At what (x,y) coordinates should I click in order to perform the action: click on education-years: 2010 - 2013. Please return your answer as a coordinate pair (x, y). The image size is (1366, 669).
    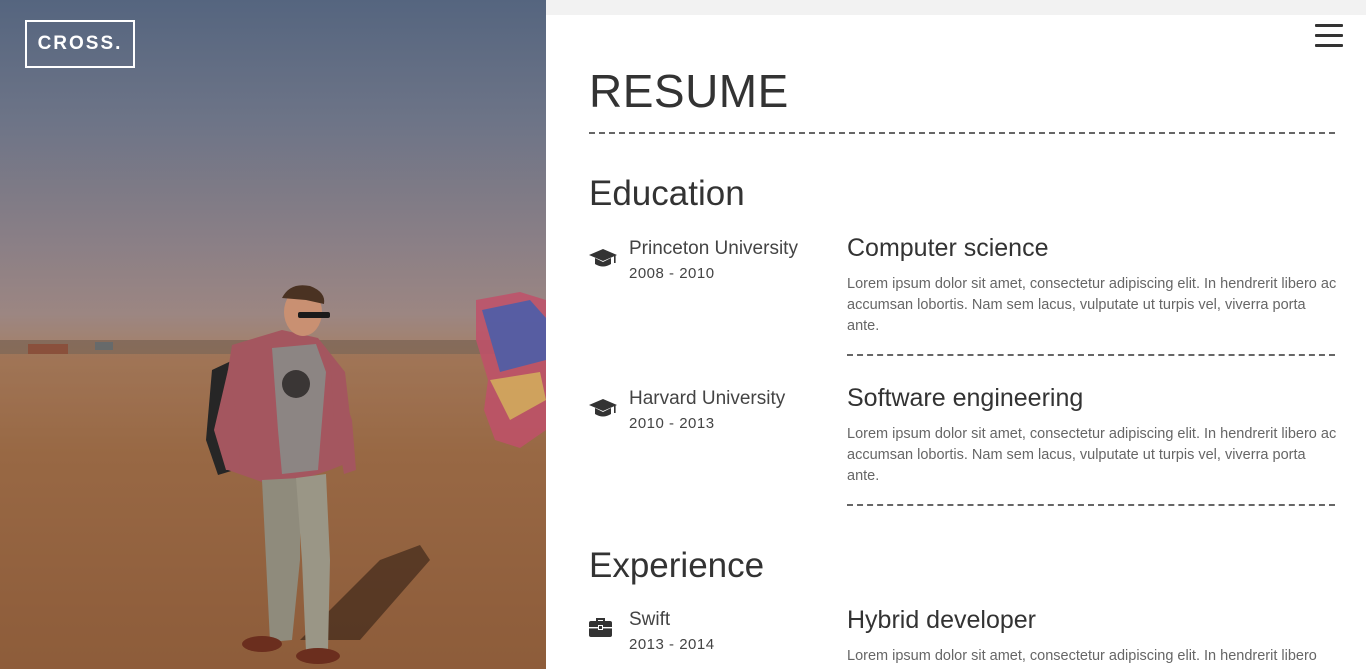
    Looking at the image, I should click on (672, 423).